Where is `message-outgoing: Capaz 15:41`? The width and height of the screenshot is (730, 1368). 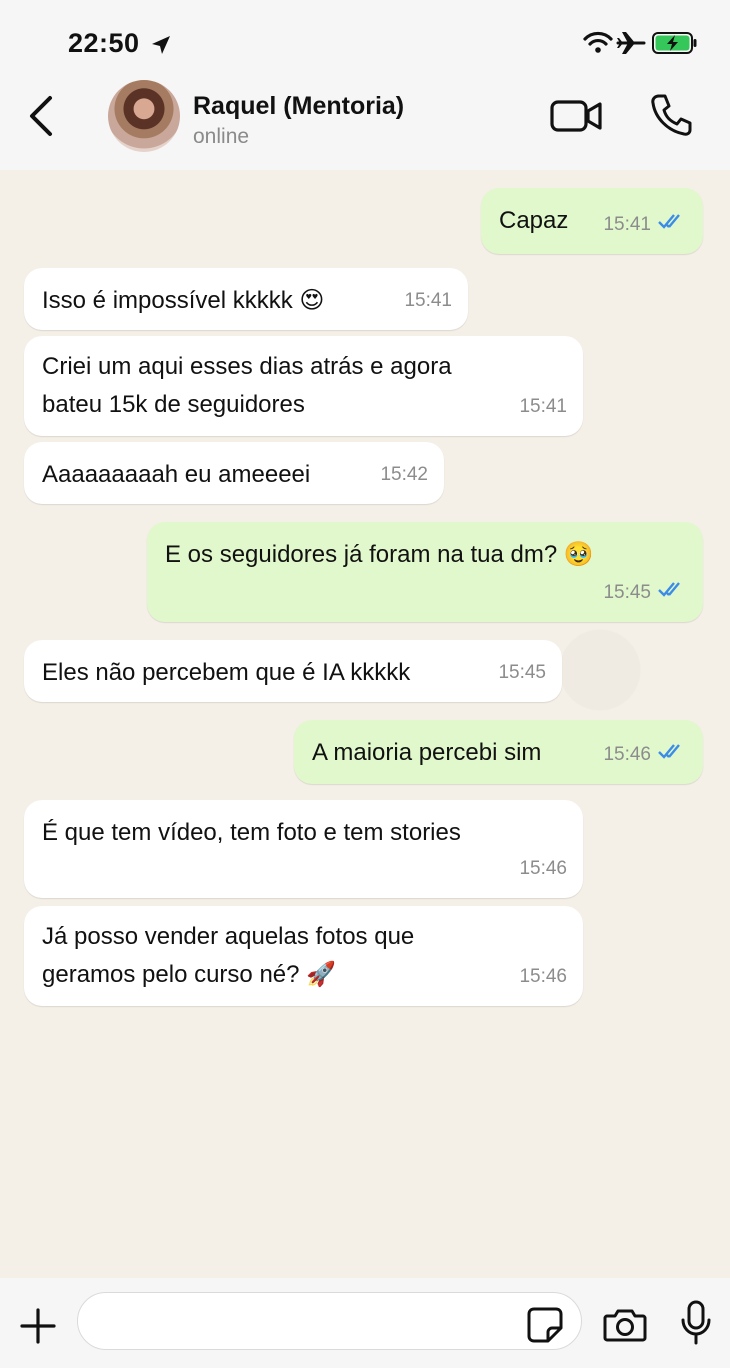 message-outgoing: Capaz 15:41 is located at coordinates (592, 221).